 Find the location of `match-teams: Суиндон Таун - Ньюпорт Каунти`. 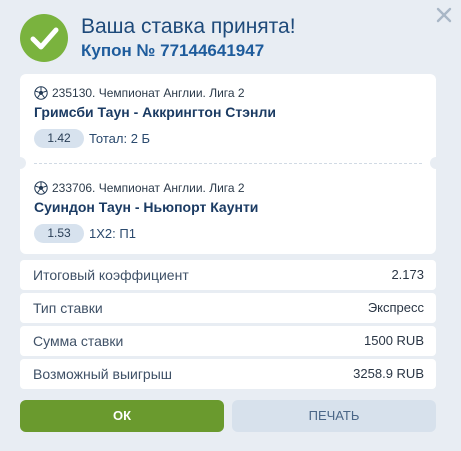

match-teams: Суиндон Таун - Ньюпорт Каунти is located at coordinates (146, 207).